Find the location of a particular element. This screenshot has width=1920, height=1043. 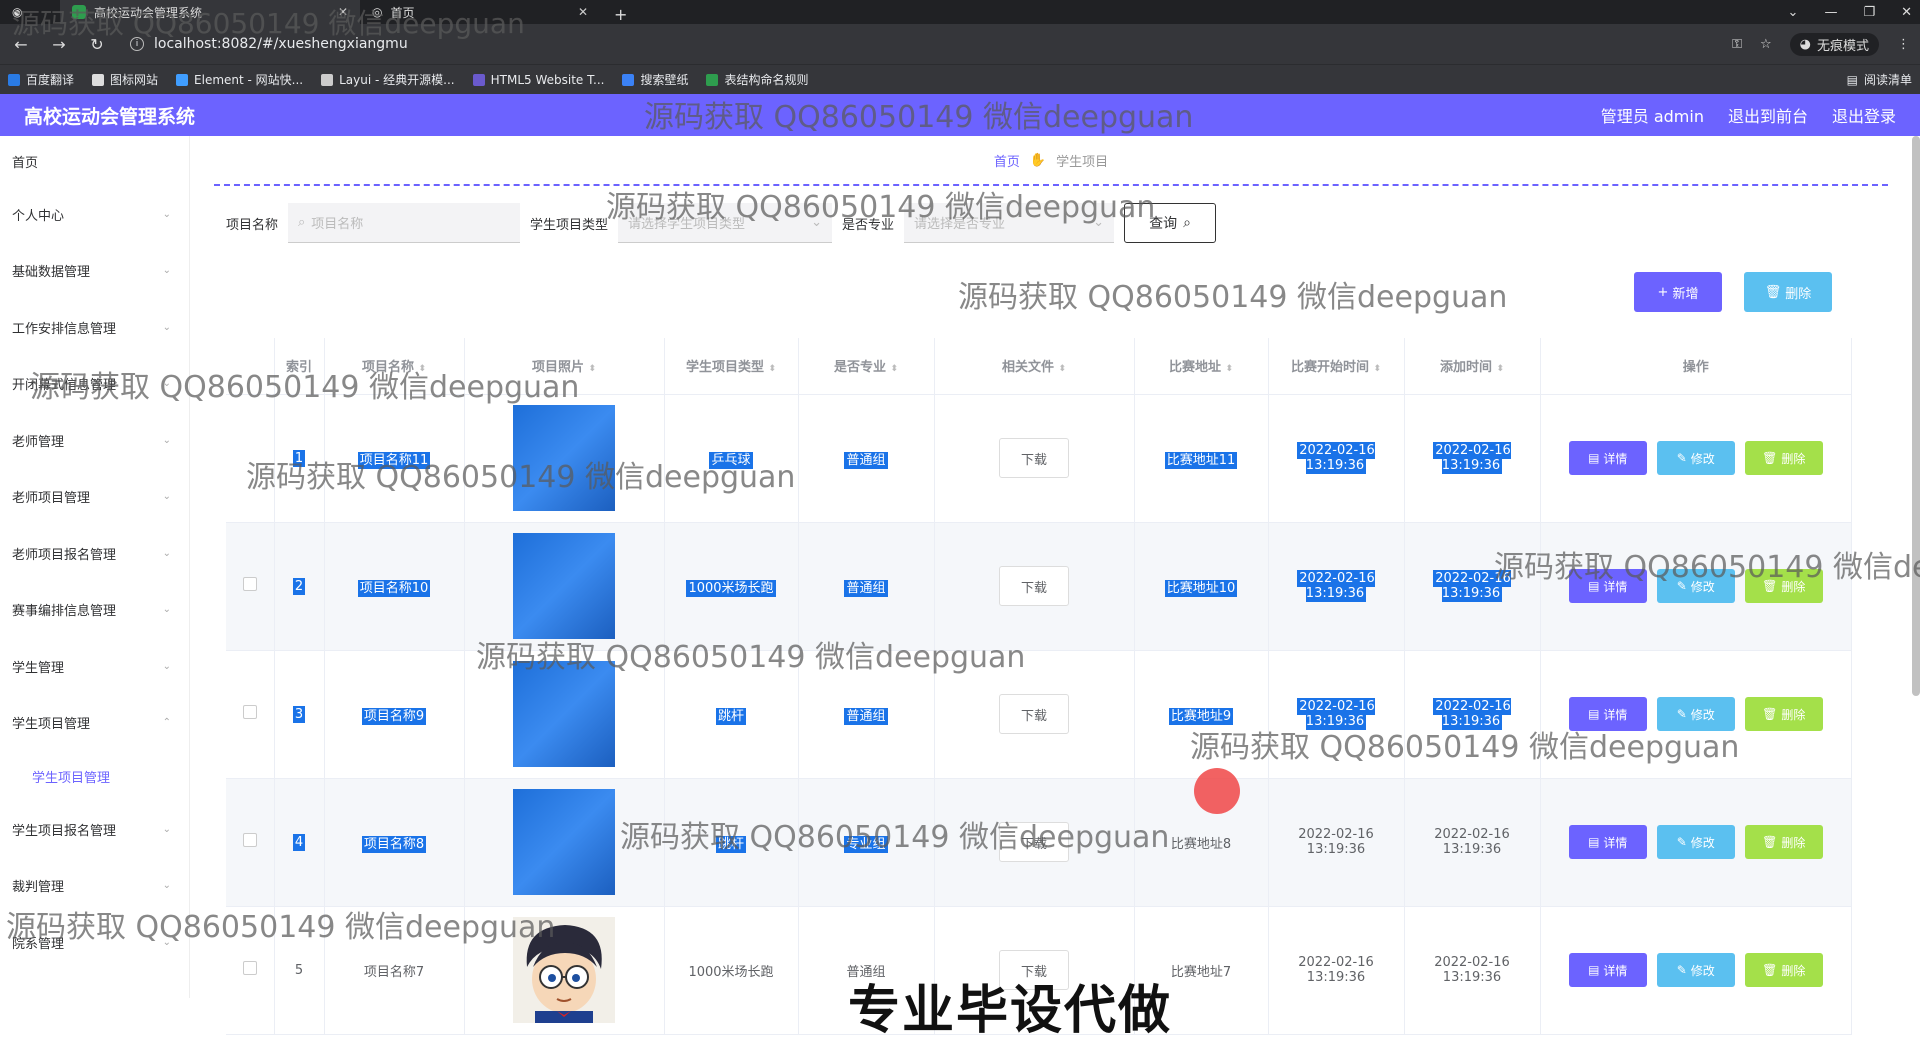

query-button: 查询 ⌕ is located at coordinates (1170, 223).